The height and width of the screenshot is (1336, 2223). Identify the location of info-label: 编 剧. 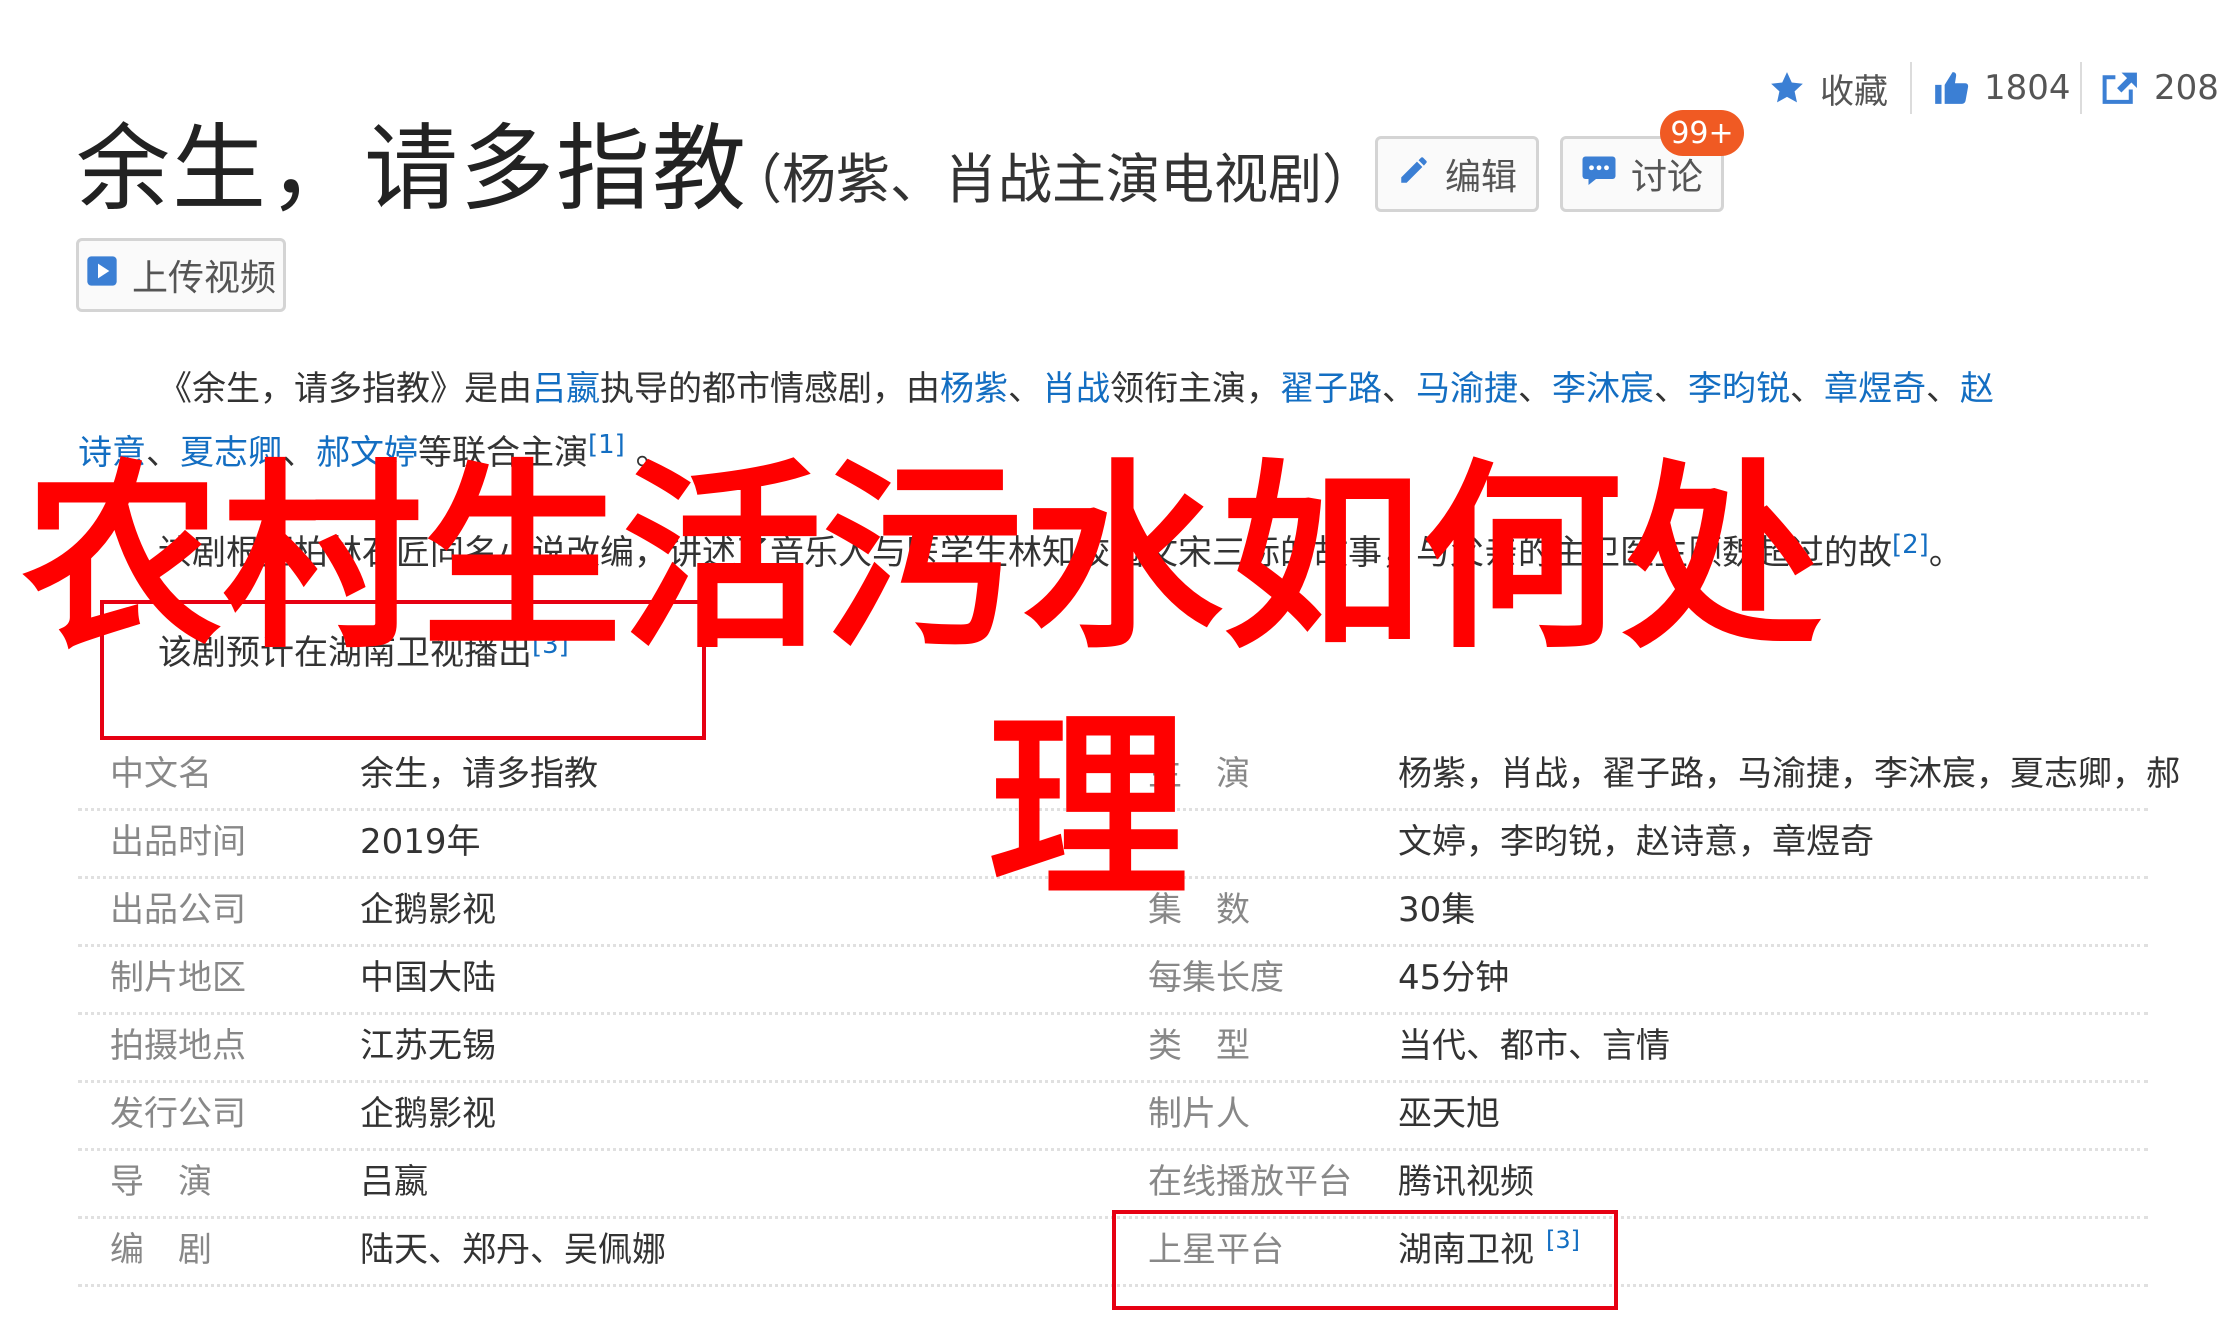
(161, 1250).